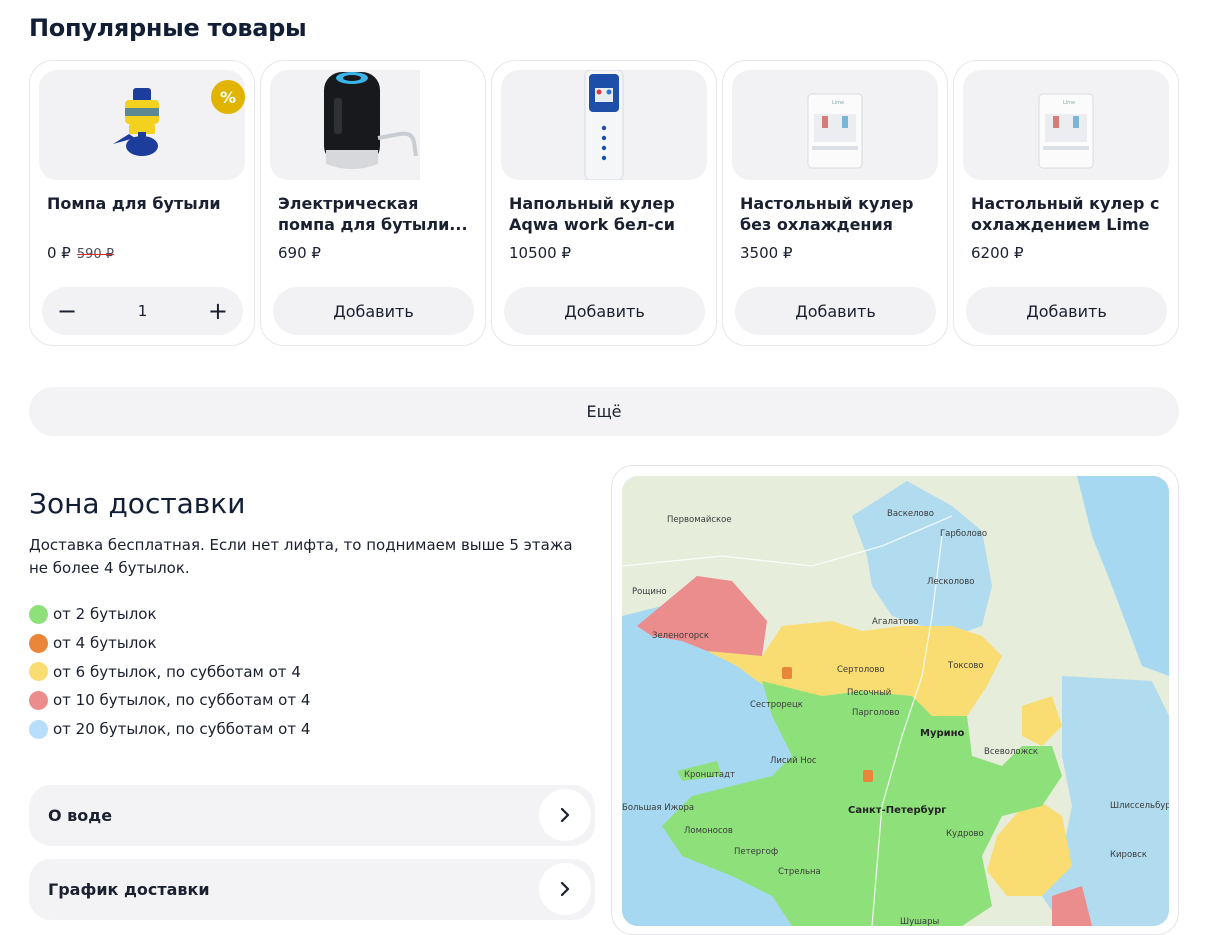 The width and height of the screenshot is (1226, 935). Describe the element at coordinates (699, 520) in the screenshot. I see `svg-text: Первомайское` at that location.